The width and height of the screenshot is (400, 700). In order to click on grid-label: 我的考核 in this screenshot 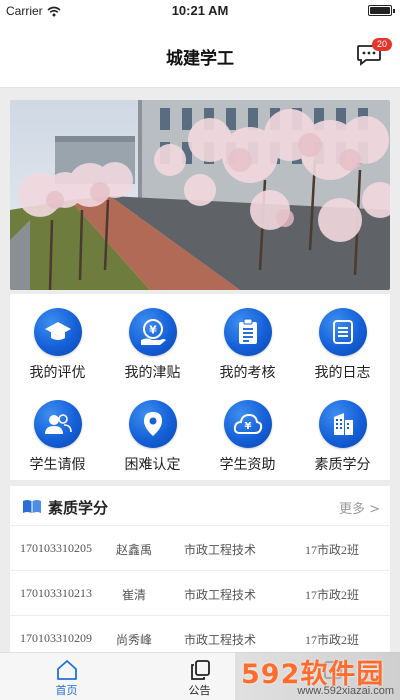, I will do `click(247, 373)`.